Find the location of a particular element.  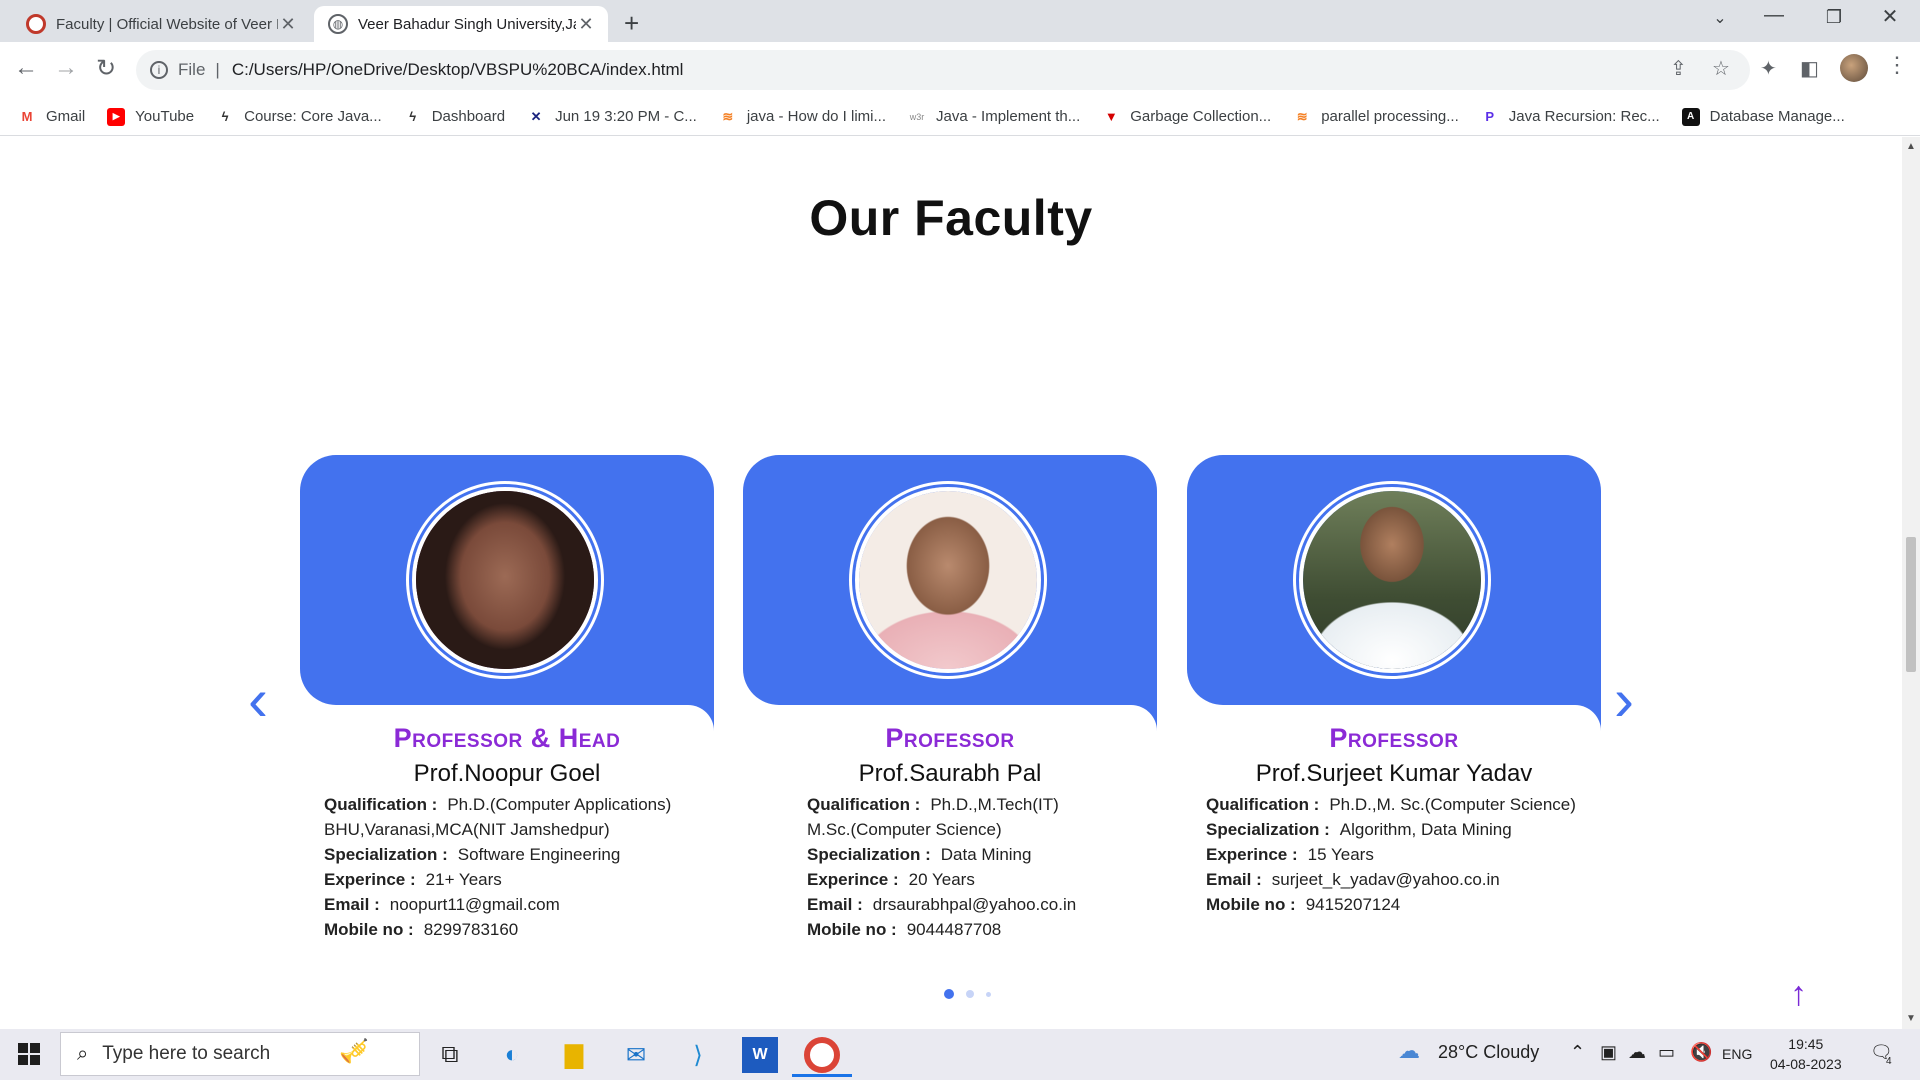

reload-button: ↻ is located at coordinates (106, 68).